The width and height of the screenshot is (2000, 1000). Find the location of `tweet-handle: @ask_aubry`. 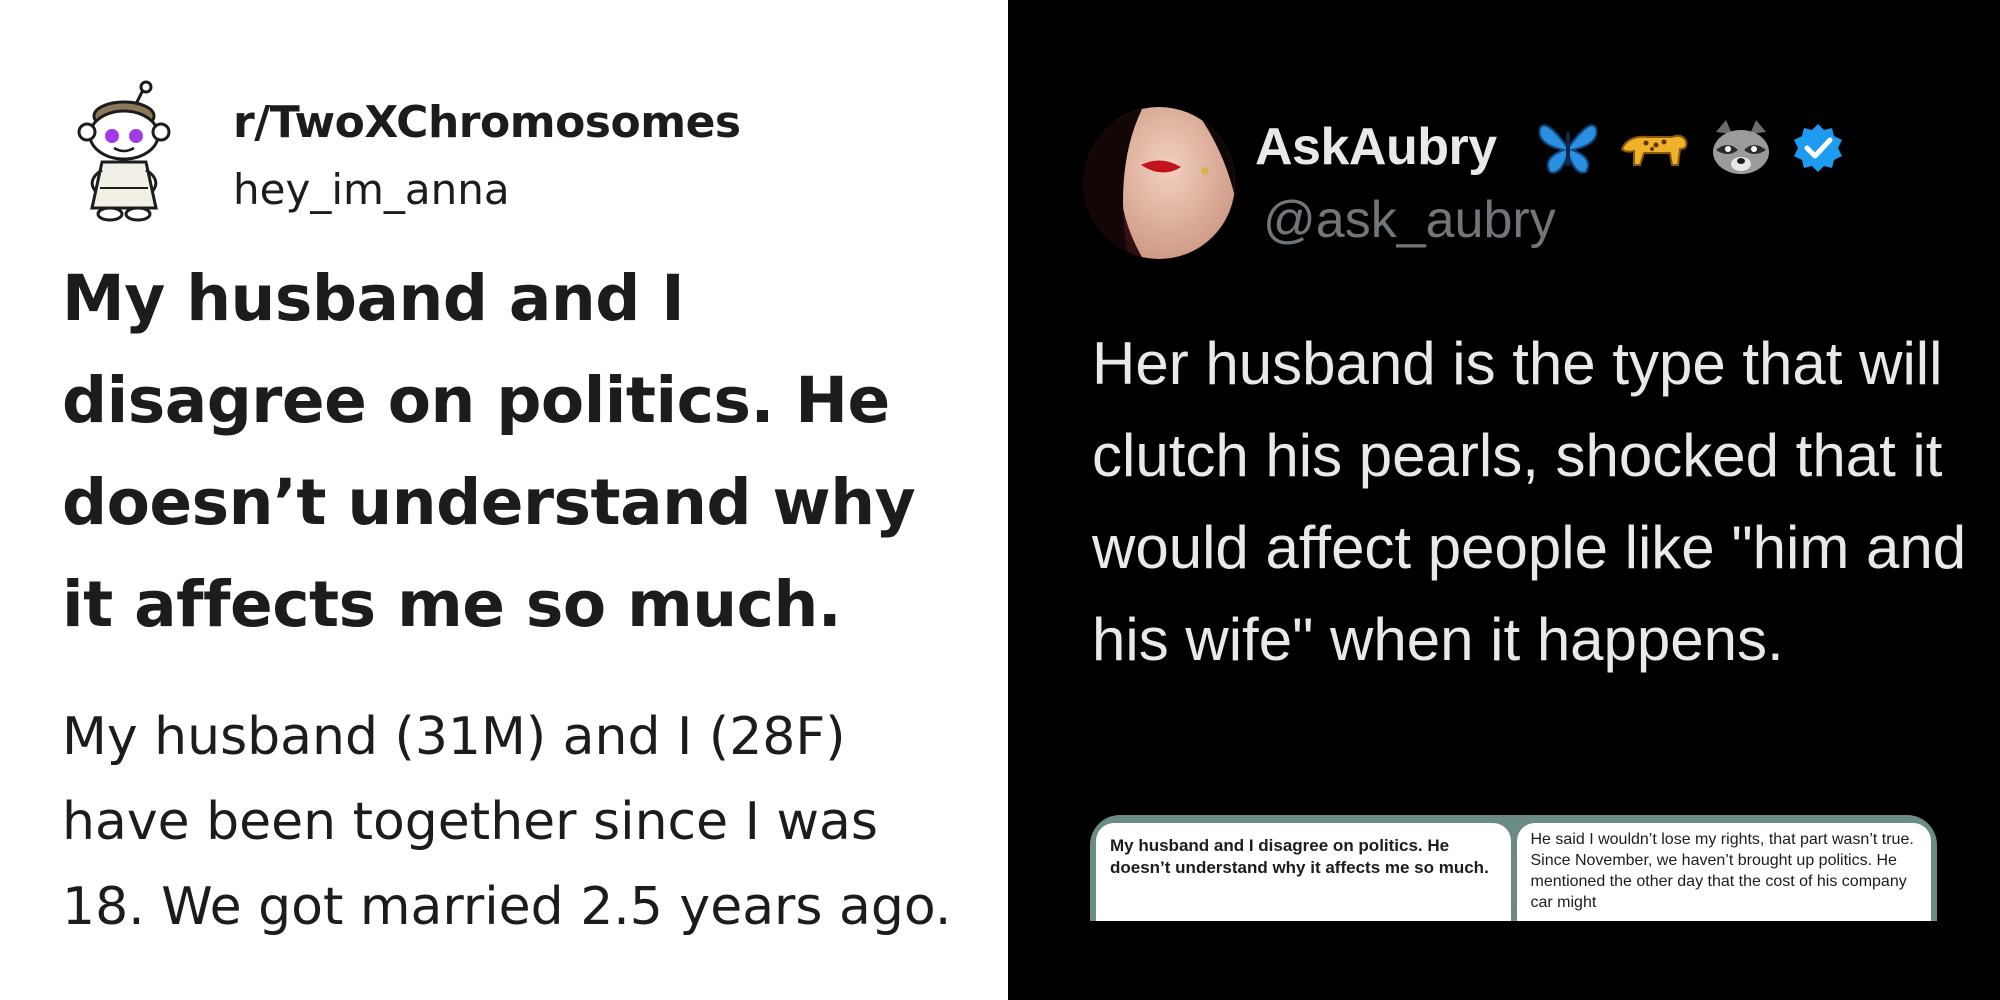

tweet-handle: @ask_aubry is located at coordinates (1409, 220).